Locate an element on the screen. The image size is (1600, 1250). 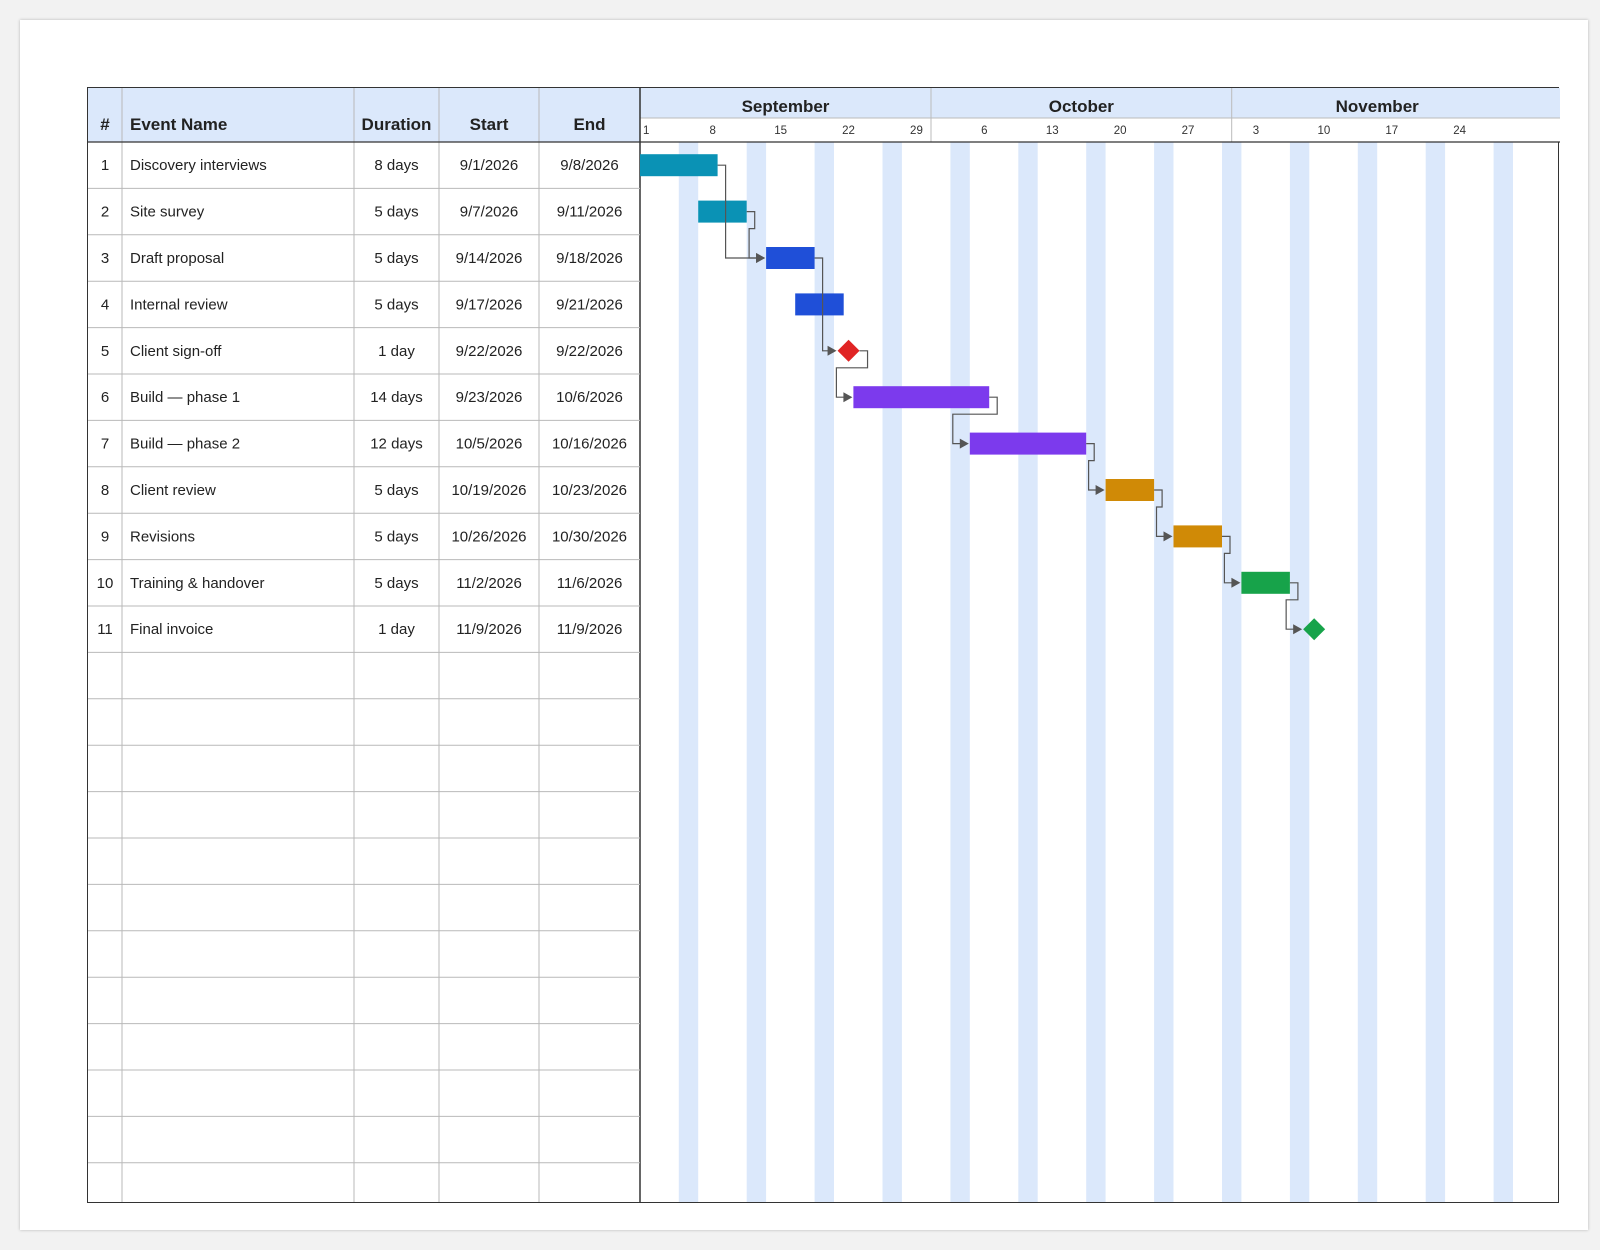
cell-num: 6 is located at coordinates (105, 397).